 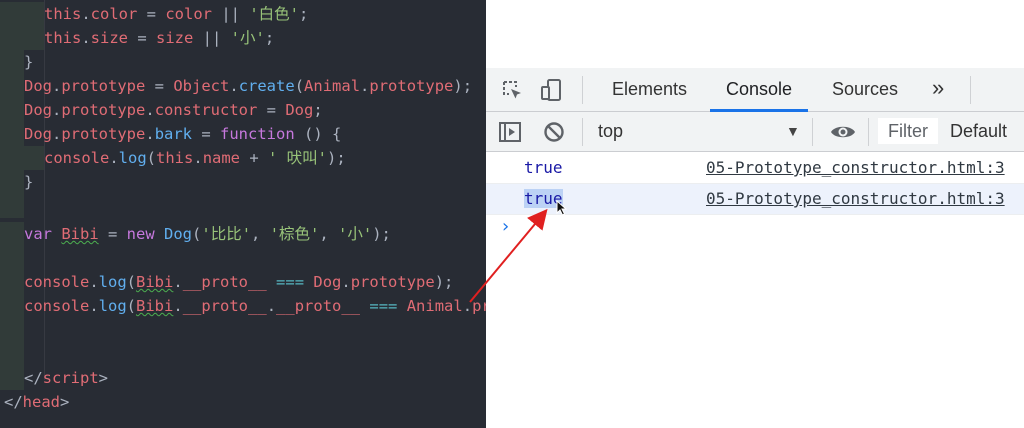 What do you see at coordinates (140, 234) in the screenshot?
I see `code-token: new` at bounding box center [140, 234].